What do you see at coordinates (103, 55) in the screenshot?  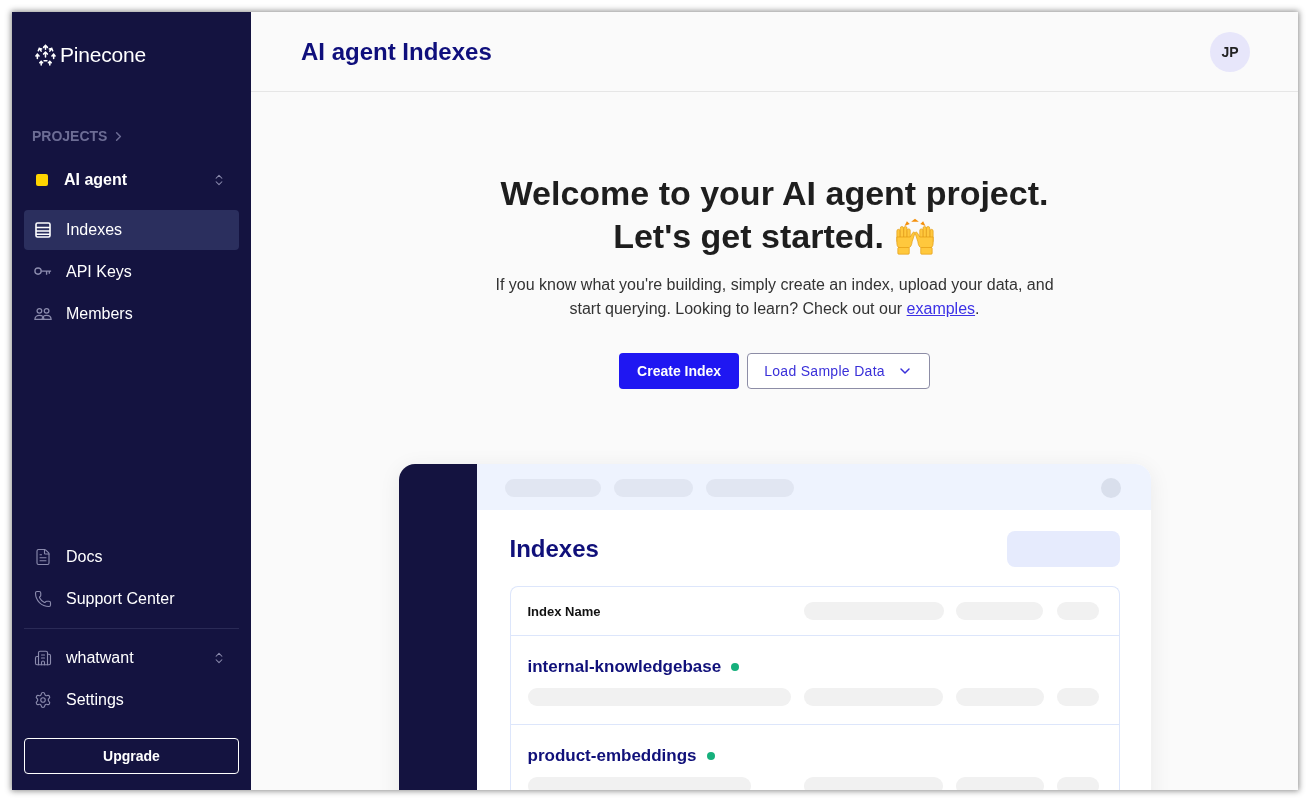 I see `logo-text: Pinecone` at bounding box center [103, 55].